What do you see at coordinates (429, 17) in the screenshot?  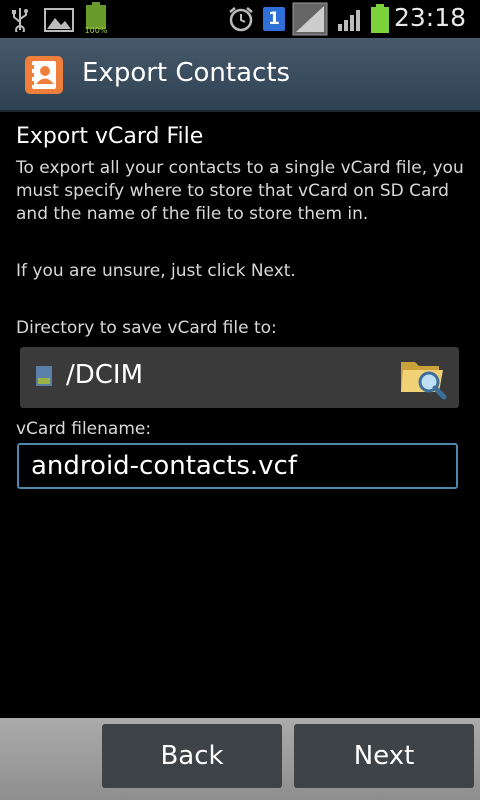 I see `clock: 23:18` at bounding box center [429, 17].